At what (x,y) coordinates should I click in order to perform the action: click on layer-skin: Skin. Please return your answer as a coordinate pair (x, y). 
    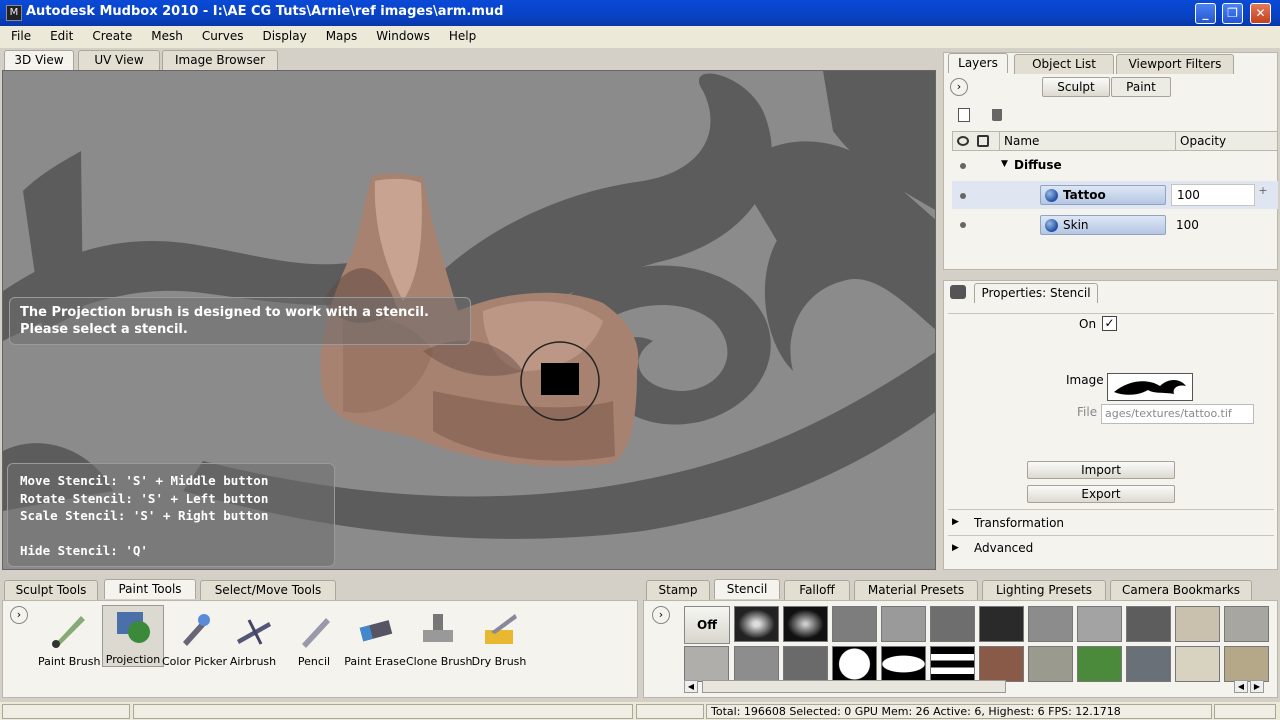
    Looking at the image, I should click on (1103, 225).